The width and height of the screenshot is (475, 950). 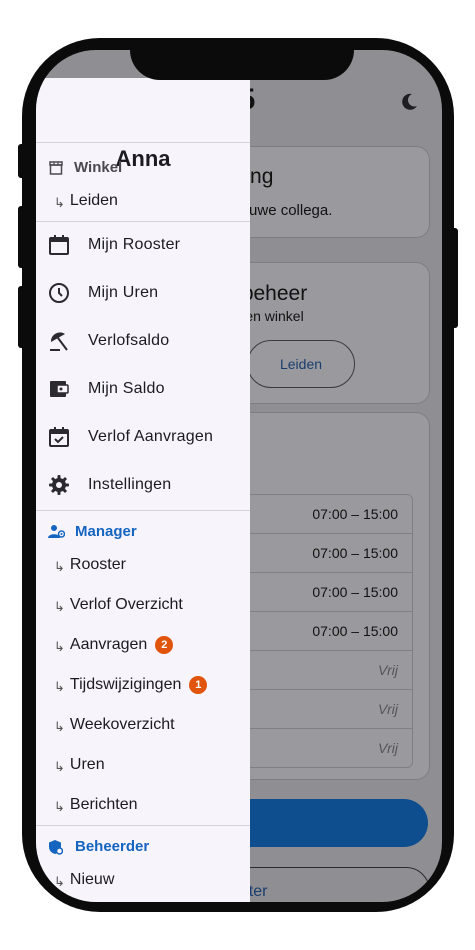 I want to click on menu-item-mijn-rooster: Mijn Rooster, so click(x=143, y=245).